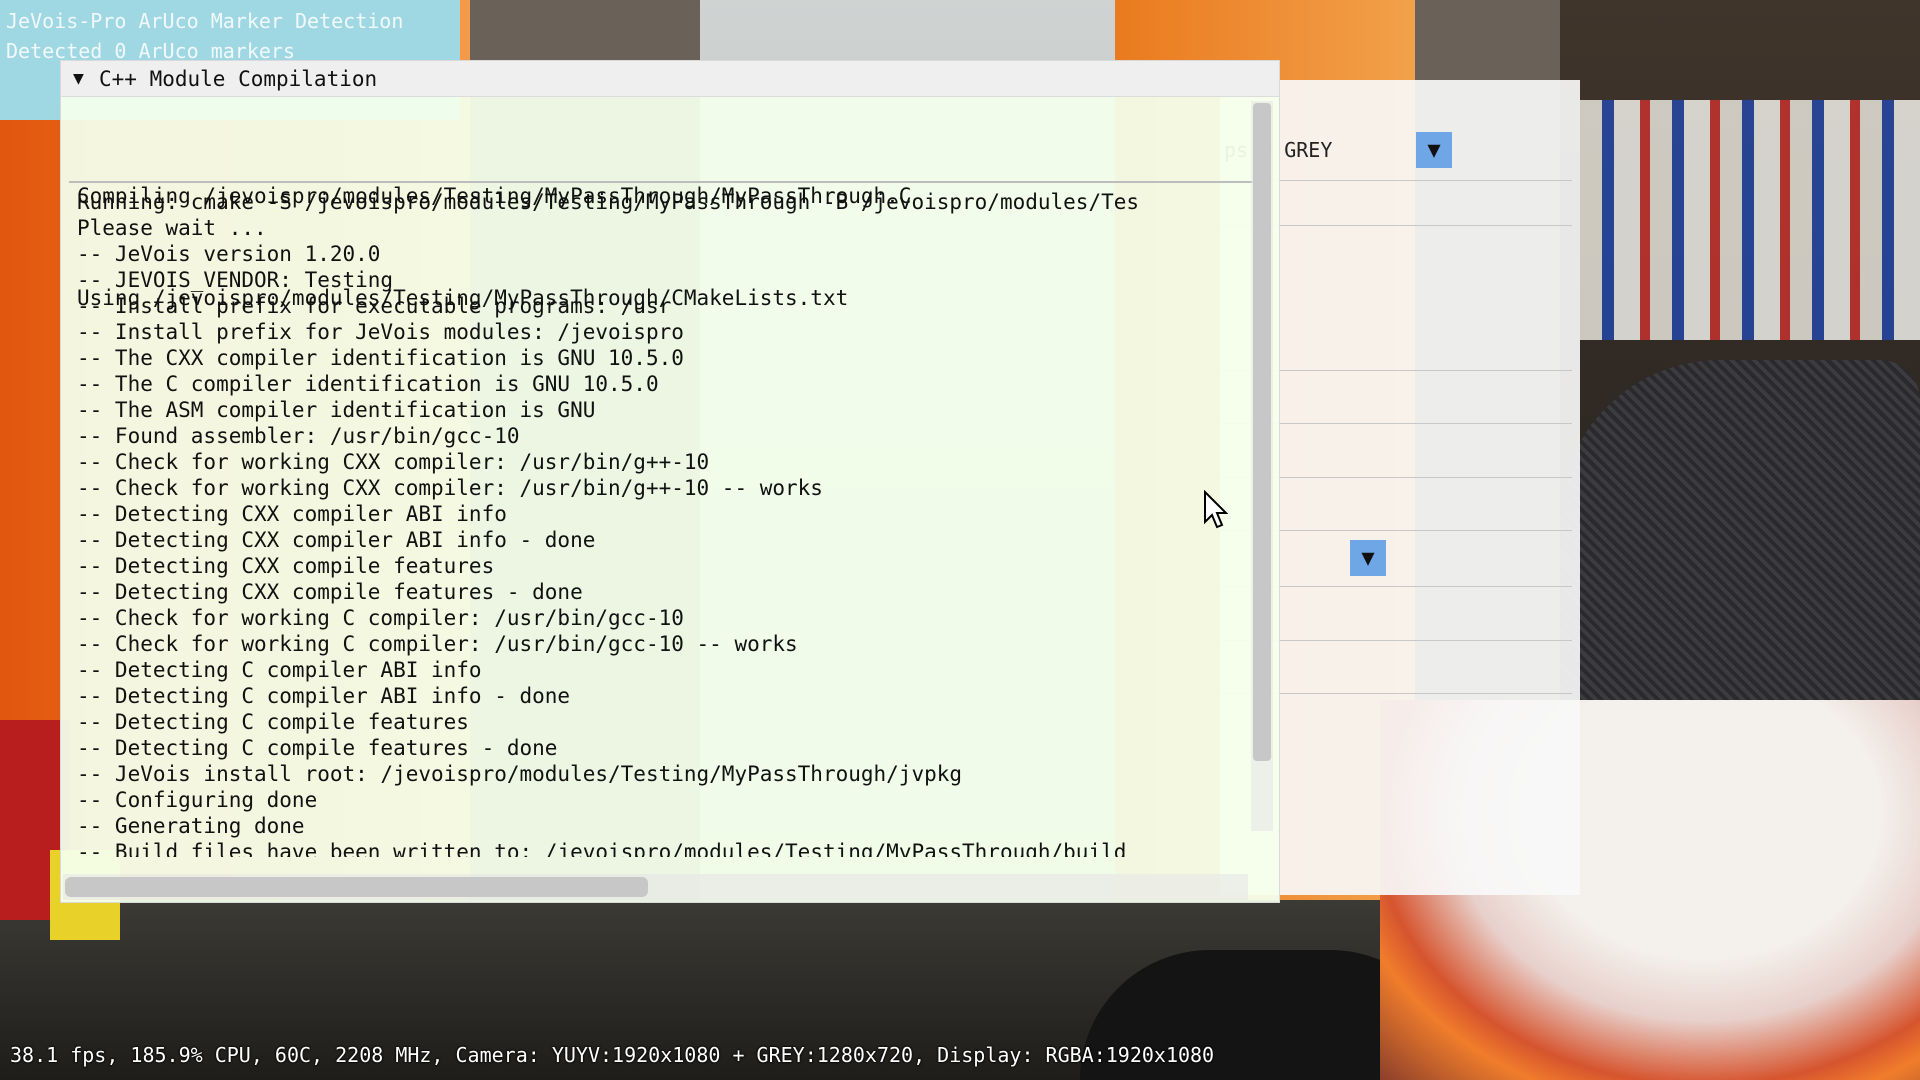 The width and height of the screenshot is (1920, 1080). Describe the element at coordinates (1262, 432) in the screenshot. I see `vertical-scrollbar-thumb` at that location.